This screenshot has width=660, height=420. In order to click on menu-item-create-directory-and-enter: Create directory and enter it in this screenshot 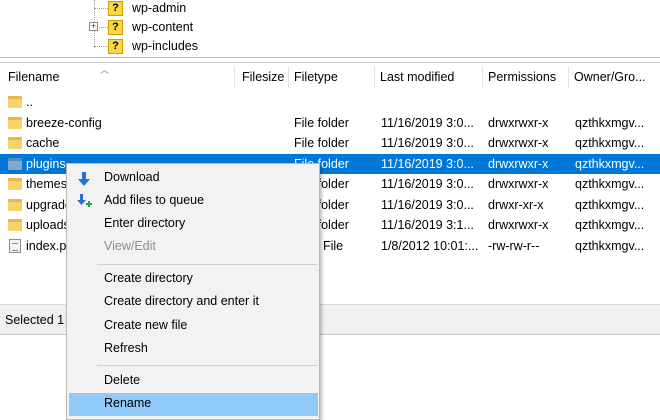, I will do `click(193, 302)`.